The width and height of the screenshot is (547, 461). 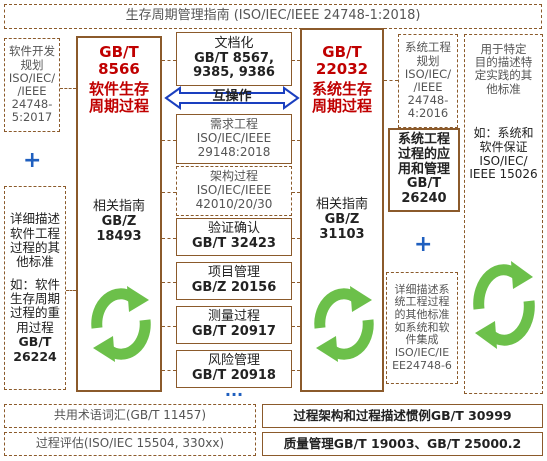 I want to click on system-lifecycle-column: GB/T 22032 系统生存 周期过程 相关指南 GB/Z 31103, so click(x=342, y=210).